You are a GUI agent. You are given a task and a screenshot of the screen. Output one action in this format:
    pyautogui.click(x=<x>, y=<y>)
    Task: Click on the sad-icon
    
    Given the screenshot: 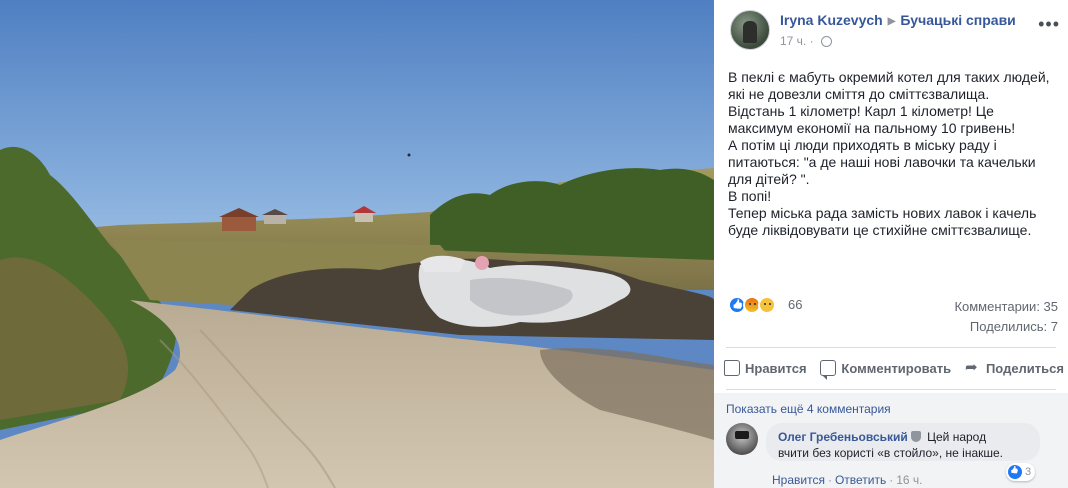 What is the action you would take?
    pyautogui.click(x=767, y=305)
    